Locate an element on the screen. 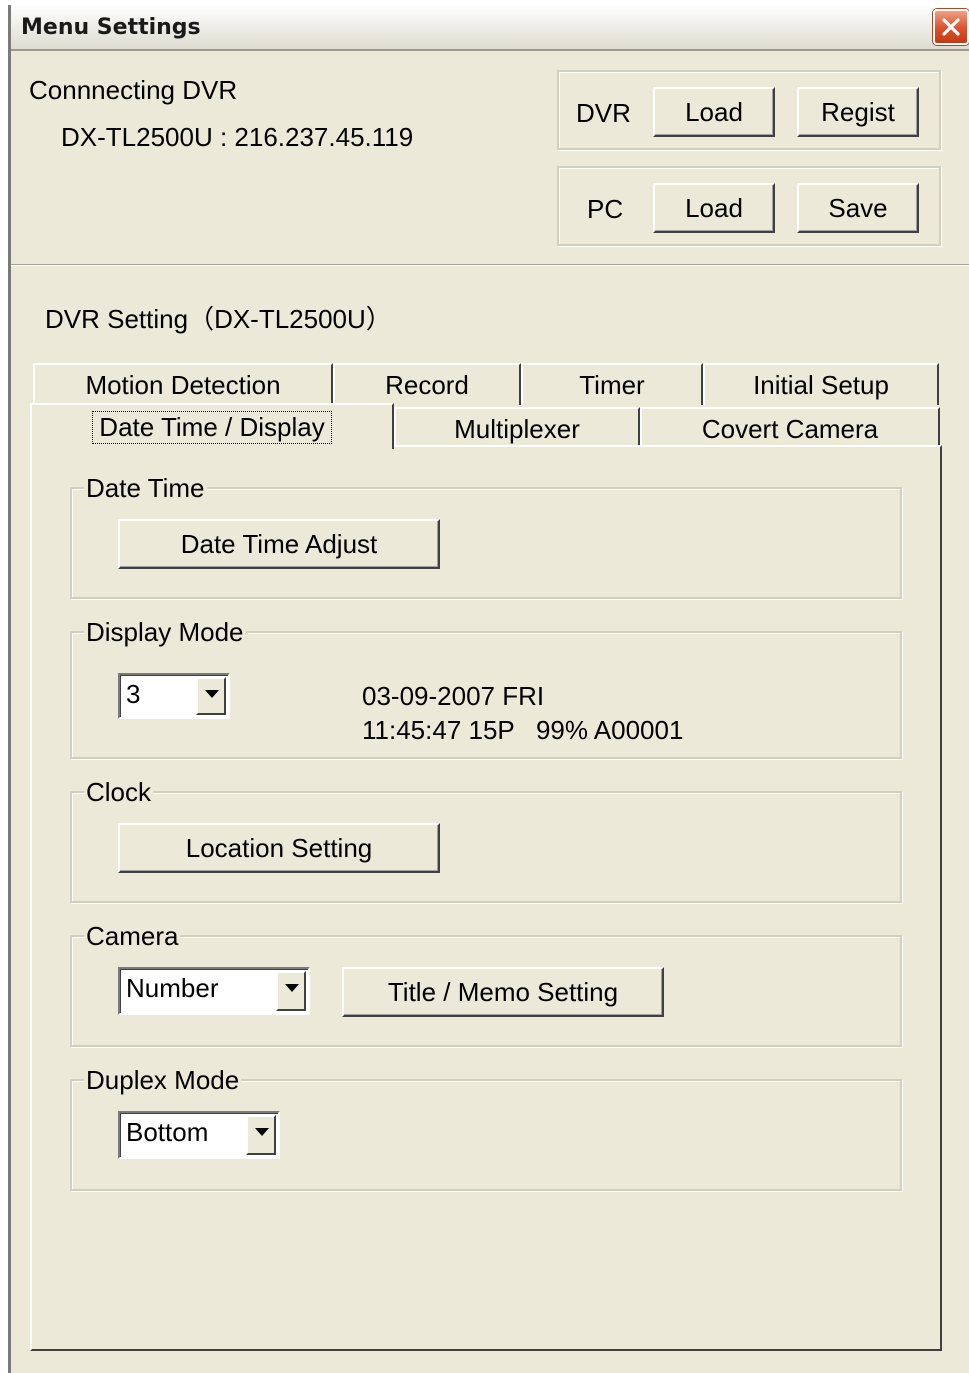 This screenshot has width=969, height=1373. tab-motion-detection: Motion Detection is located at coordinates (183, 384).